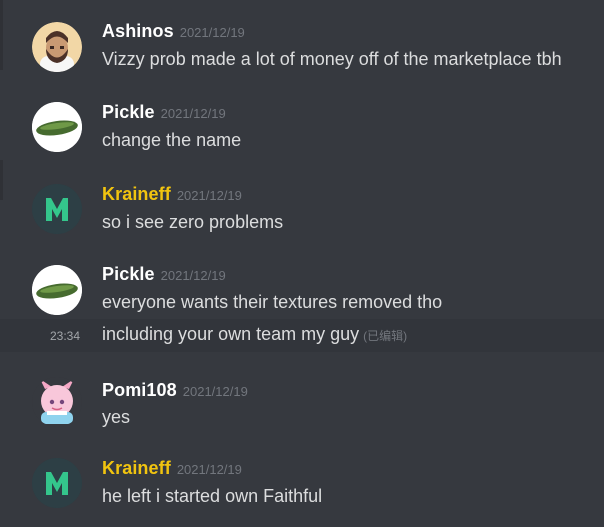 This screenshot has height=527, width=604. Describe the element at coordinates (385, 336) in the screenshot. I see `edited-label: (已编辑)` at that location.